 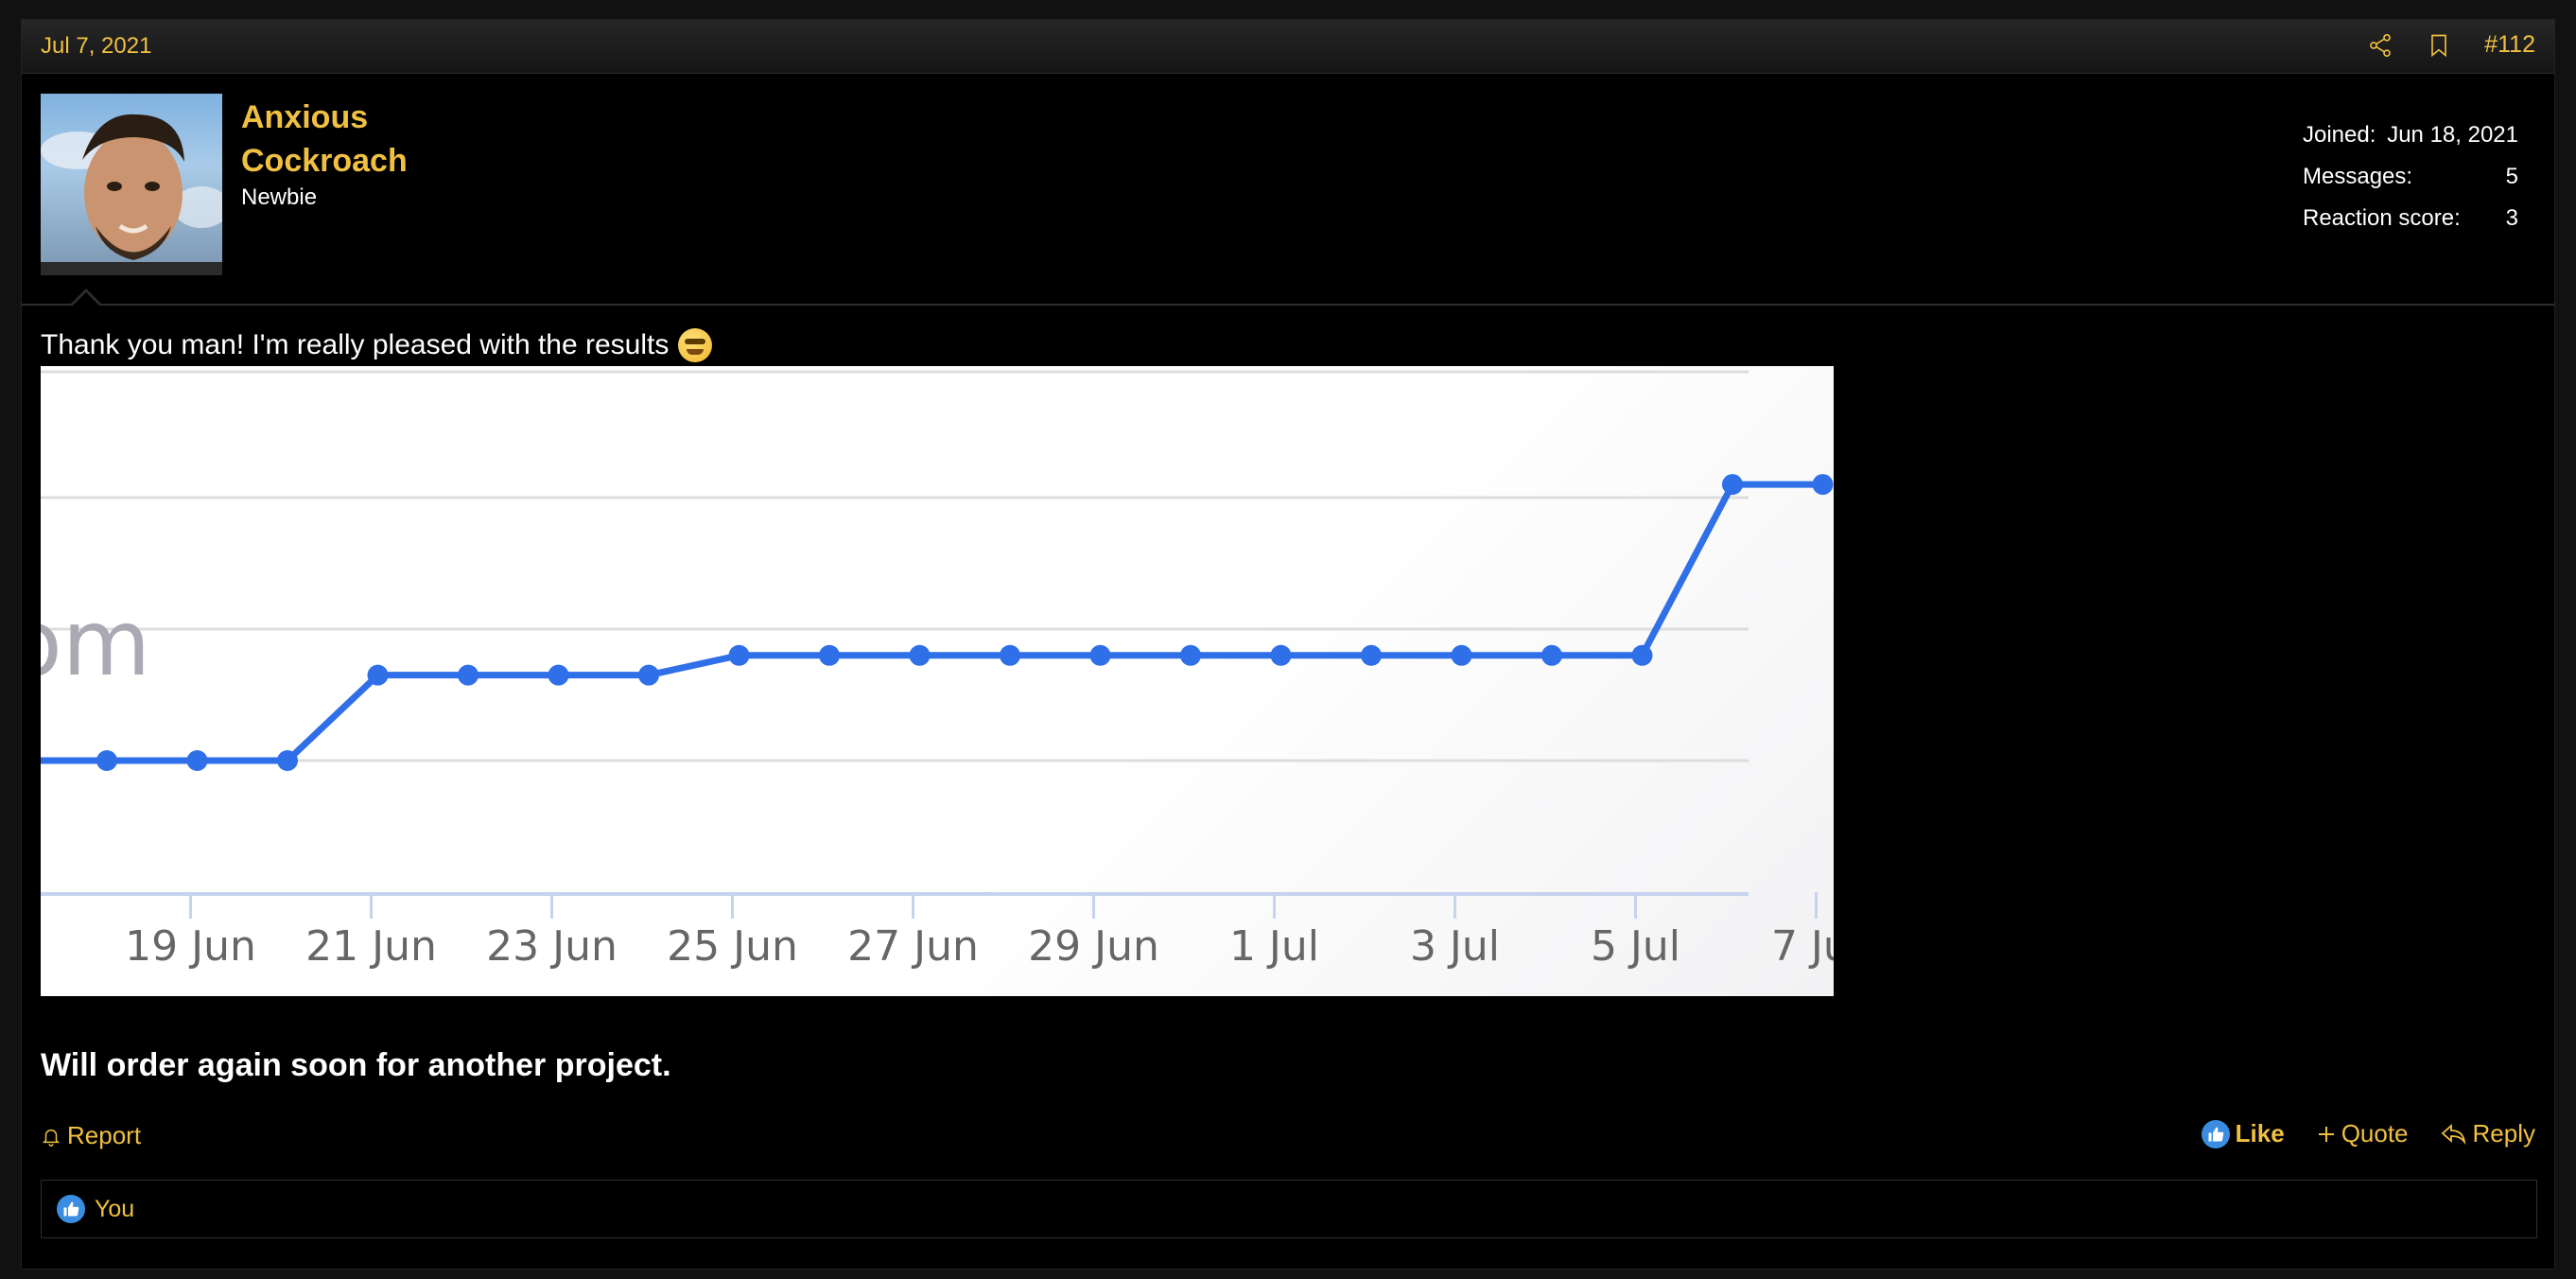 I want to click on stat-reaction-score: Reaction score: 3, so click(x=2410, y=226).